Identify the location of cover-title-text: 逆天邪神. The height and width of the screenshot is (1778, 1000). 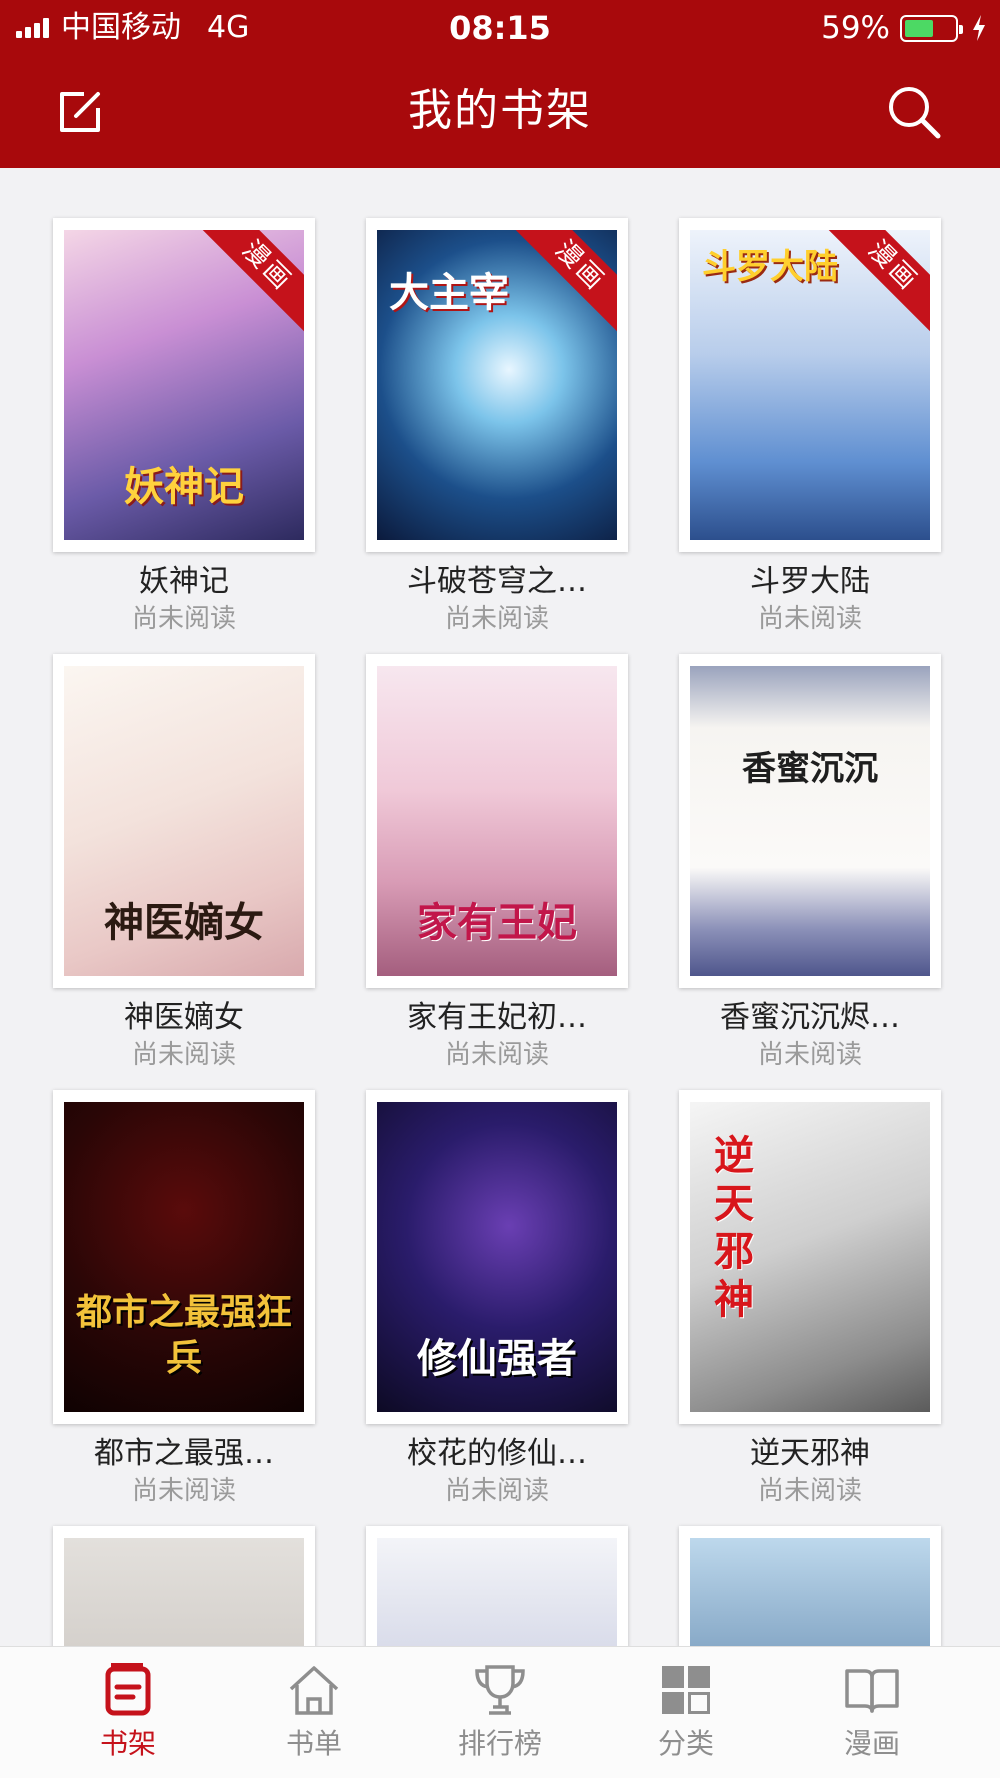
(734, 1228).